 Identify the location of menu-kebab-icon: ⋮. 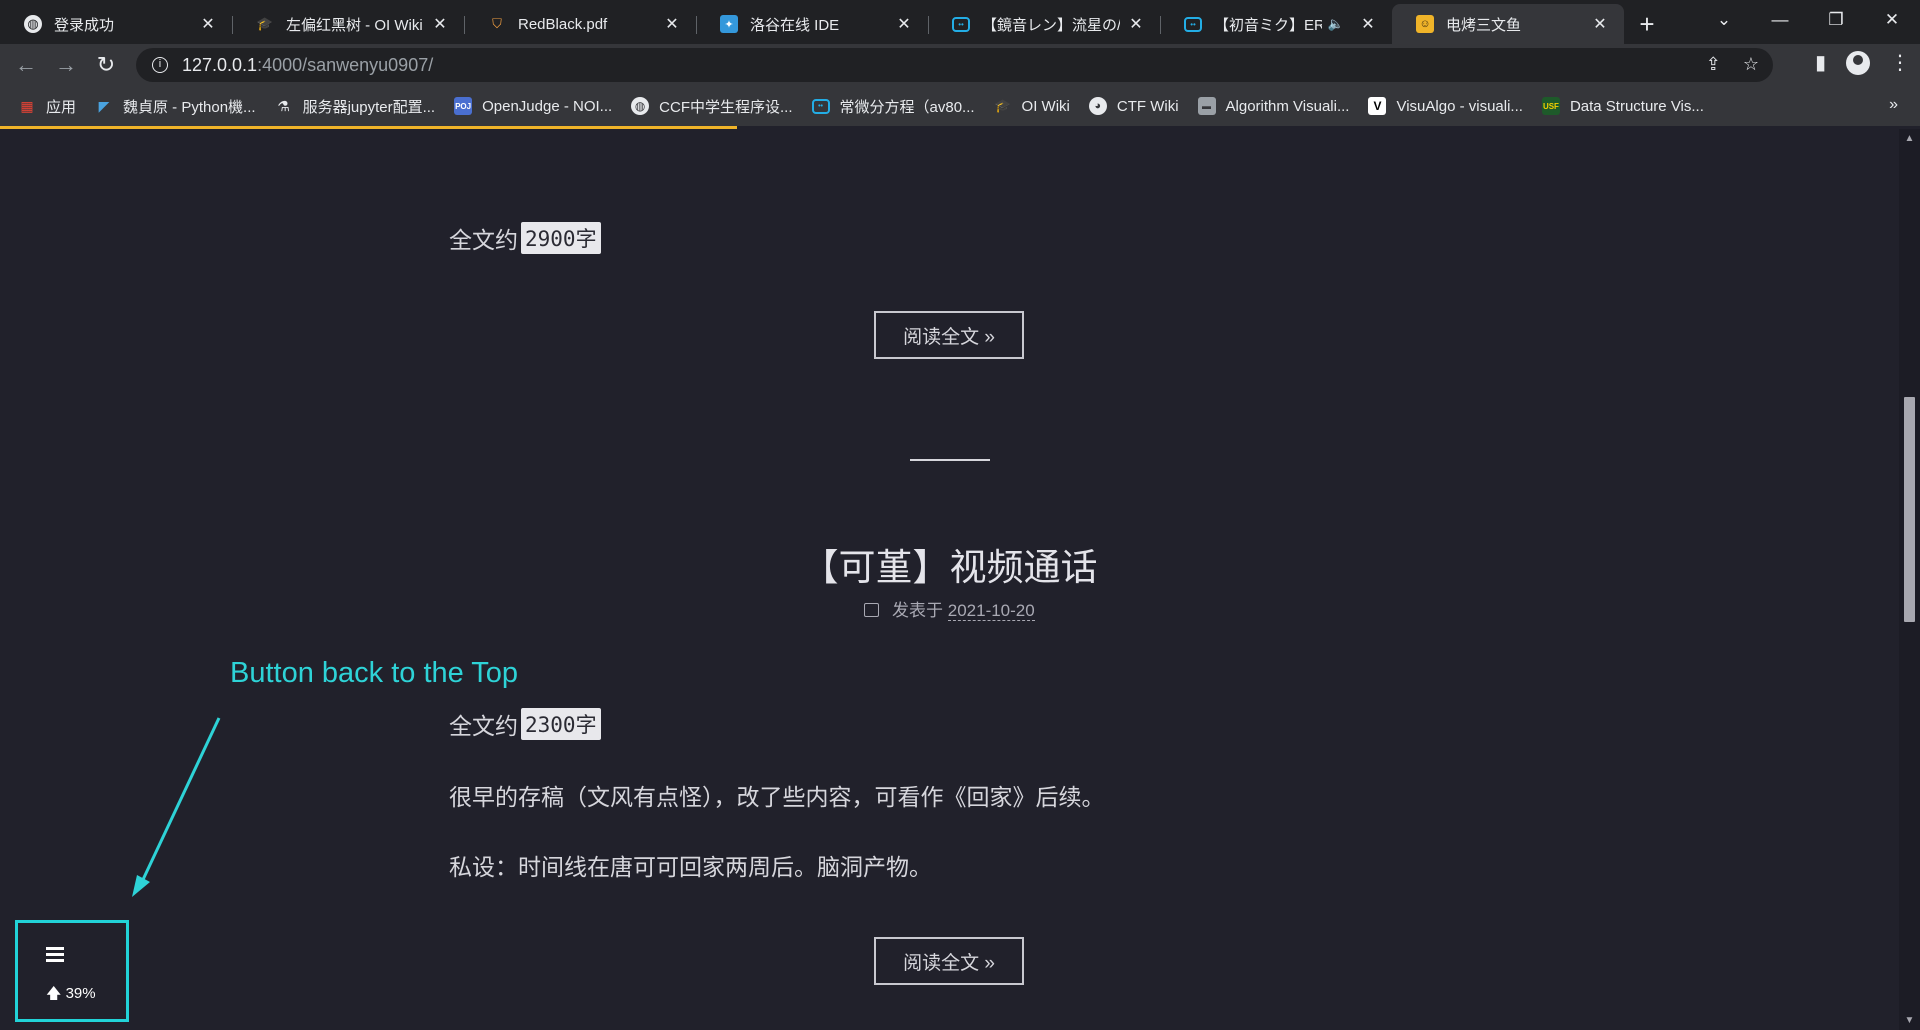
(1900, 62).